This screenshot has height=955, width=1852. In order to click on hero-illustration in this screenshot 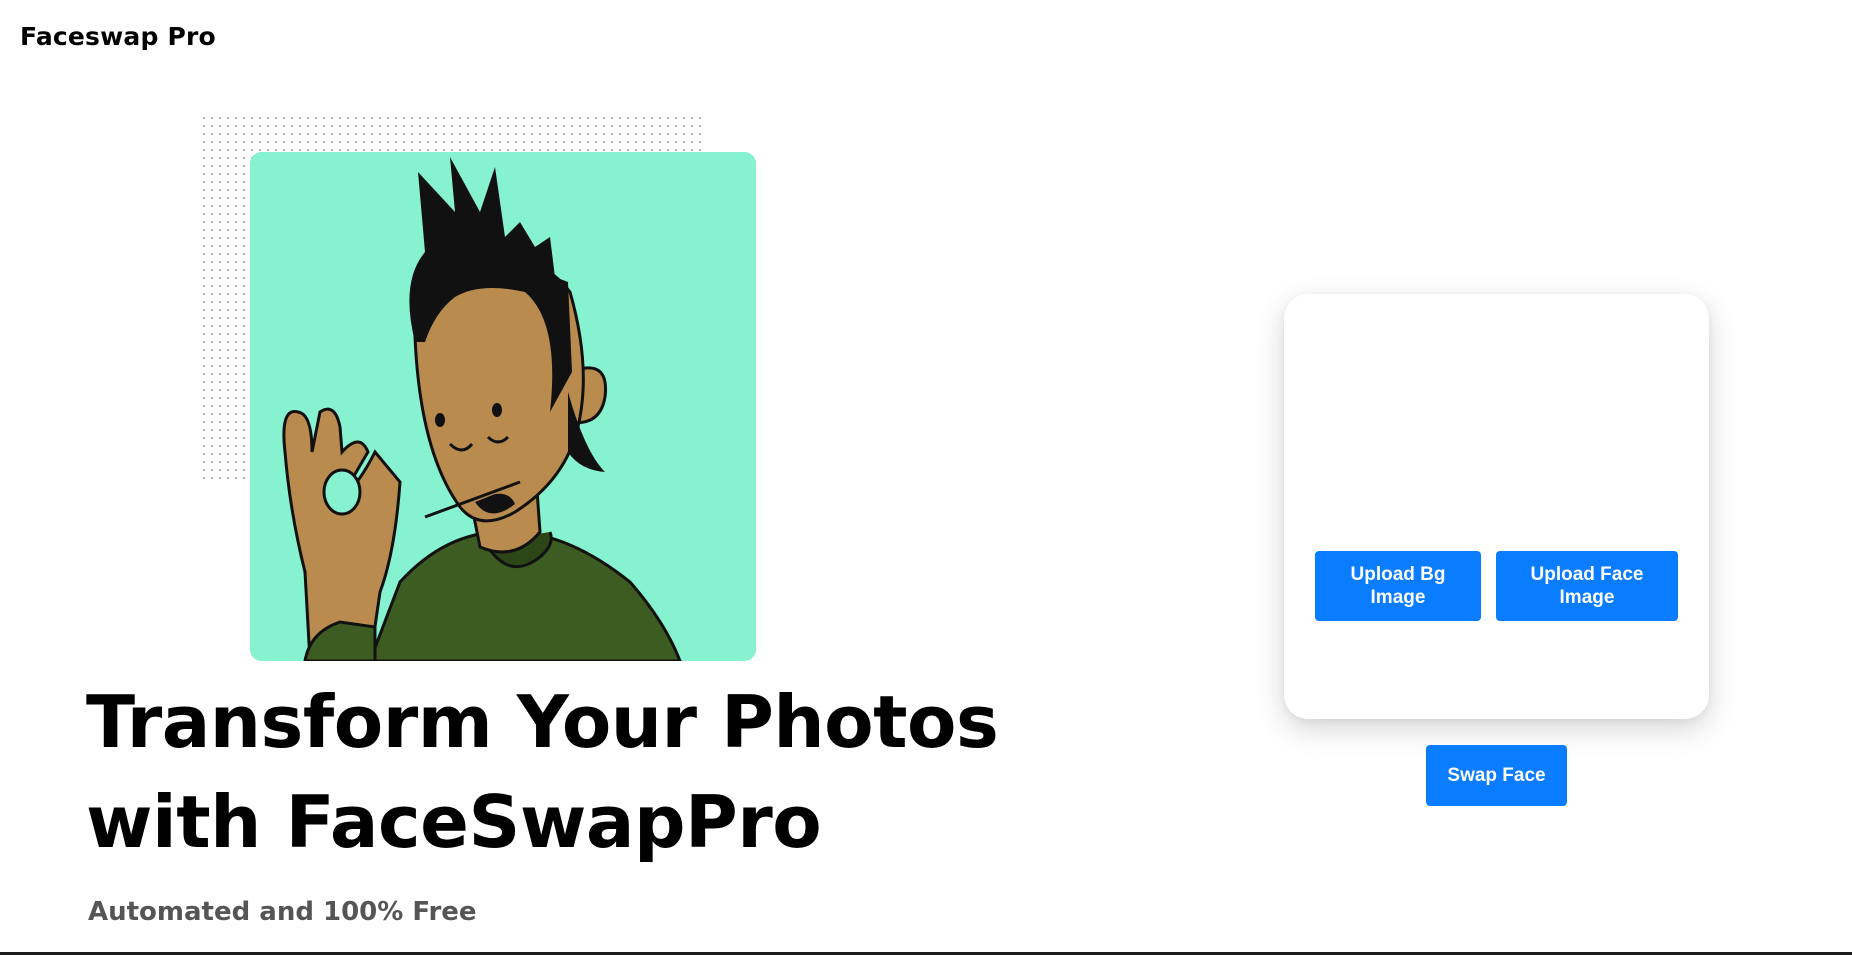, I will do `click(503, 406)`.